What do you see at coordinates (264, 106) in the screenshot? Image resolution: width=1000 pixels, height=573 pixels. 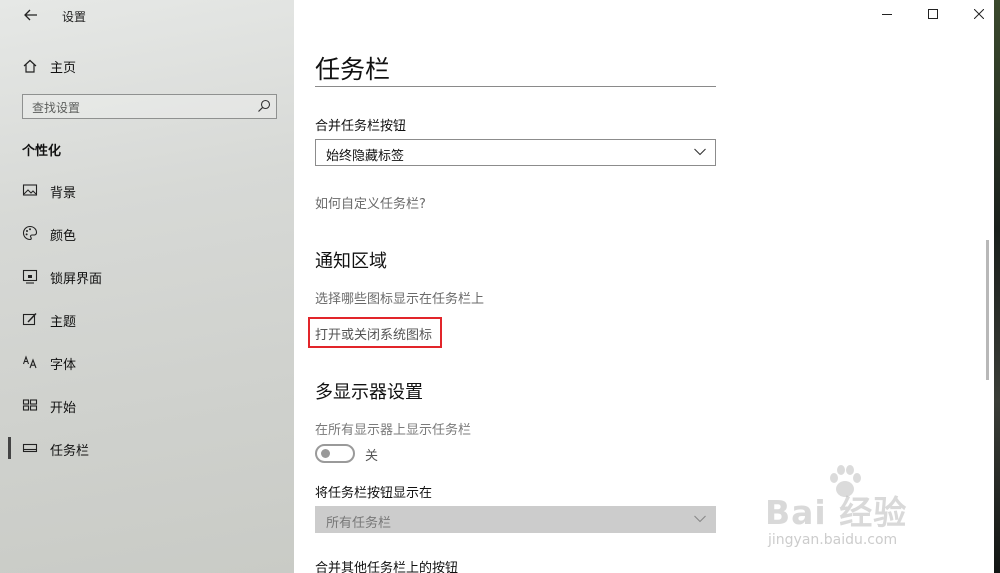 I see `search-icon` at bounding box center [264, 106].